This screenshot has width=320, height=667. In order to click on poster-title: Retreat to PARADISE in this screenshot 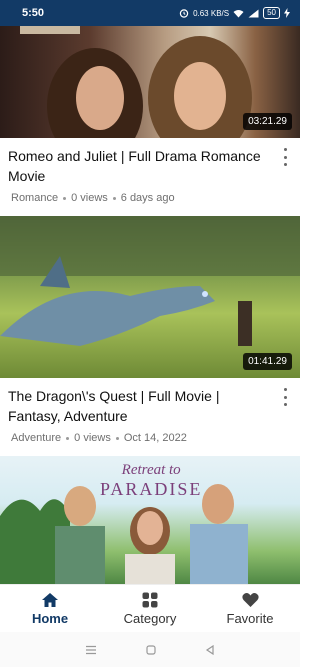, I will do `click(151, 481)`.